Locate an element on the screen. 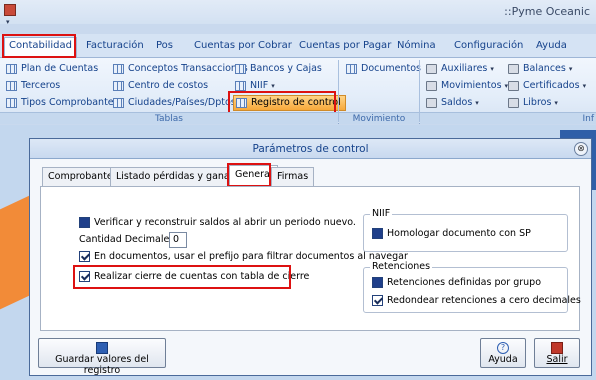 This screenshot has width=596, height=380. decimals-label: Cantidad Decimales is located at coordinates (127, 239).